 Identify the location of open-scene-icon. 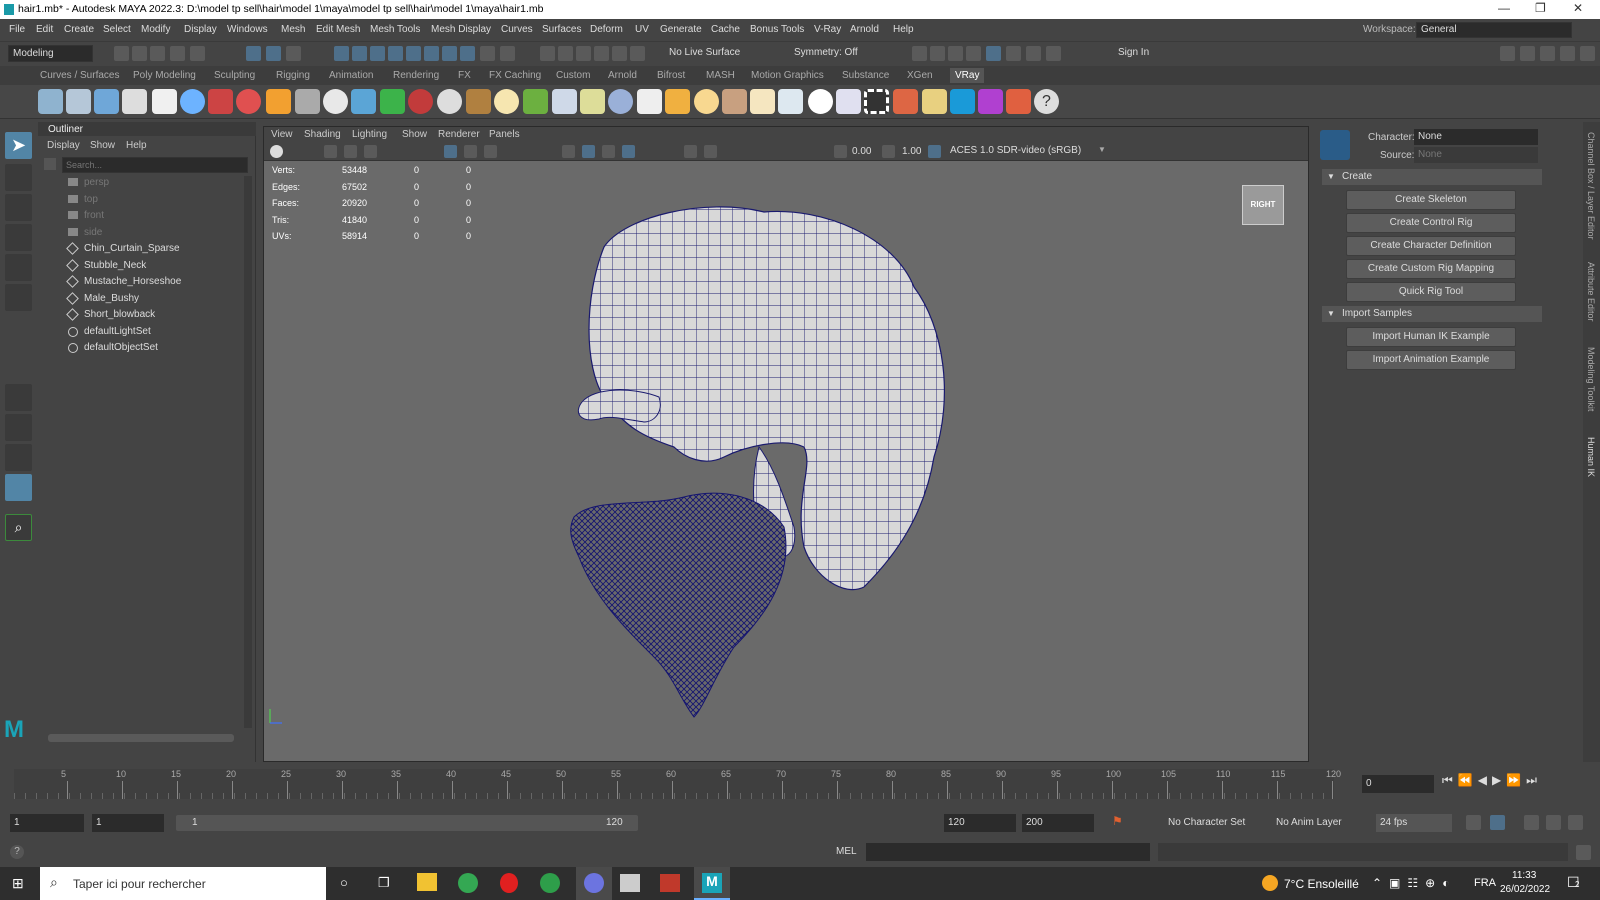
(139, 53).